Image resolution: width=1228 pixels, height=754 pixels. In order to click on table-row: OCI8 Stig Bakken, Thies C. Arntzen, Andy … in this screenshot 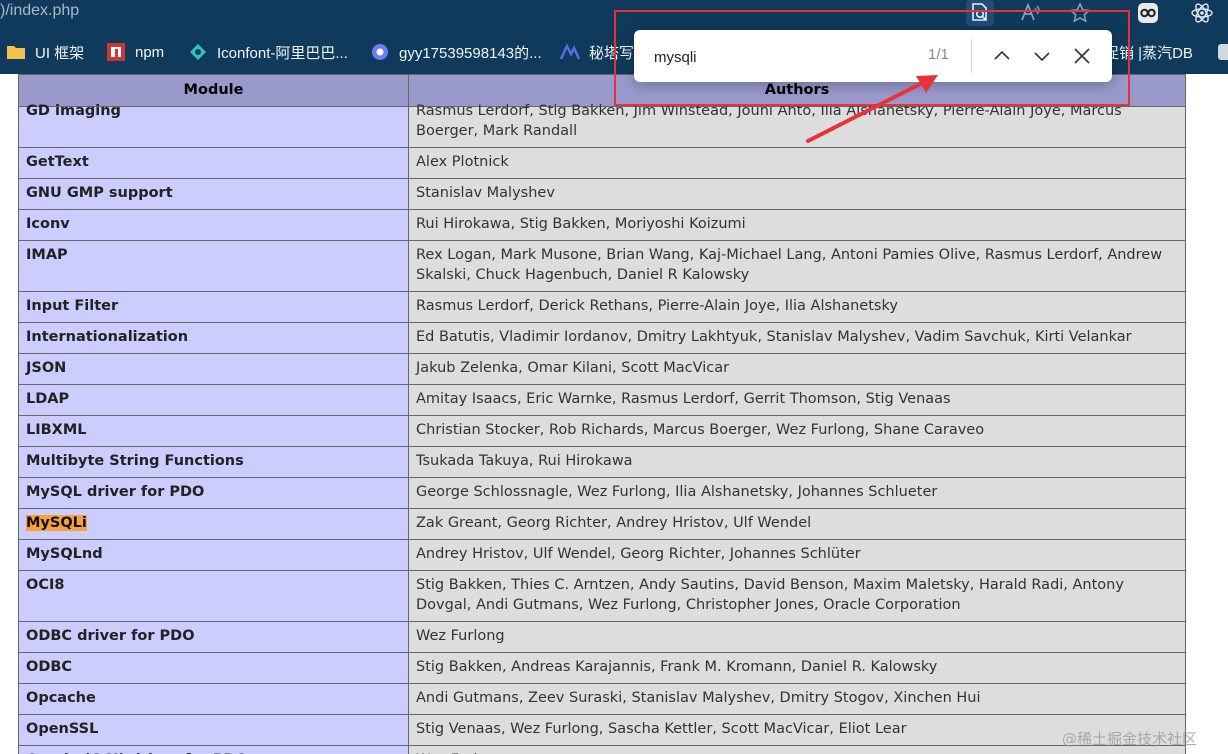, I will do `click(602, 596)`.